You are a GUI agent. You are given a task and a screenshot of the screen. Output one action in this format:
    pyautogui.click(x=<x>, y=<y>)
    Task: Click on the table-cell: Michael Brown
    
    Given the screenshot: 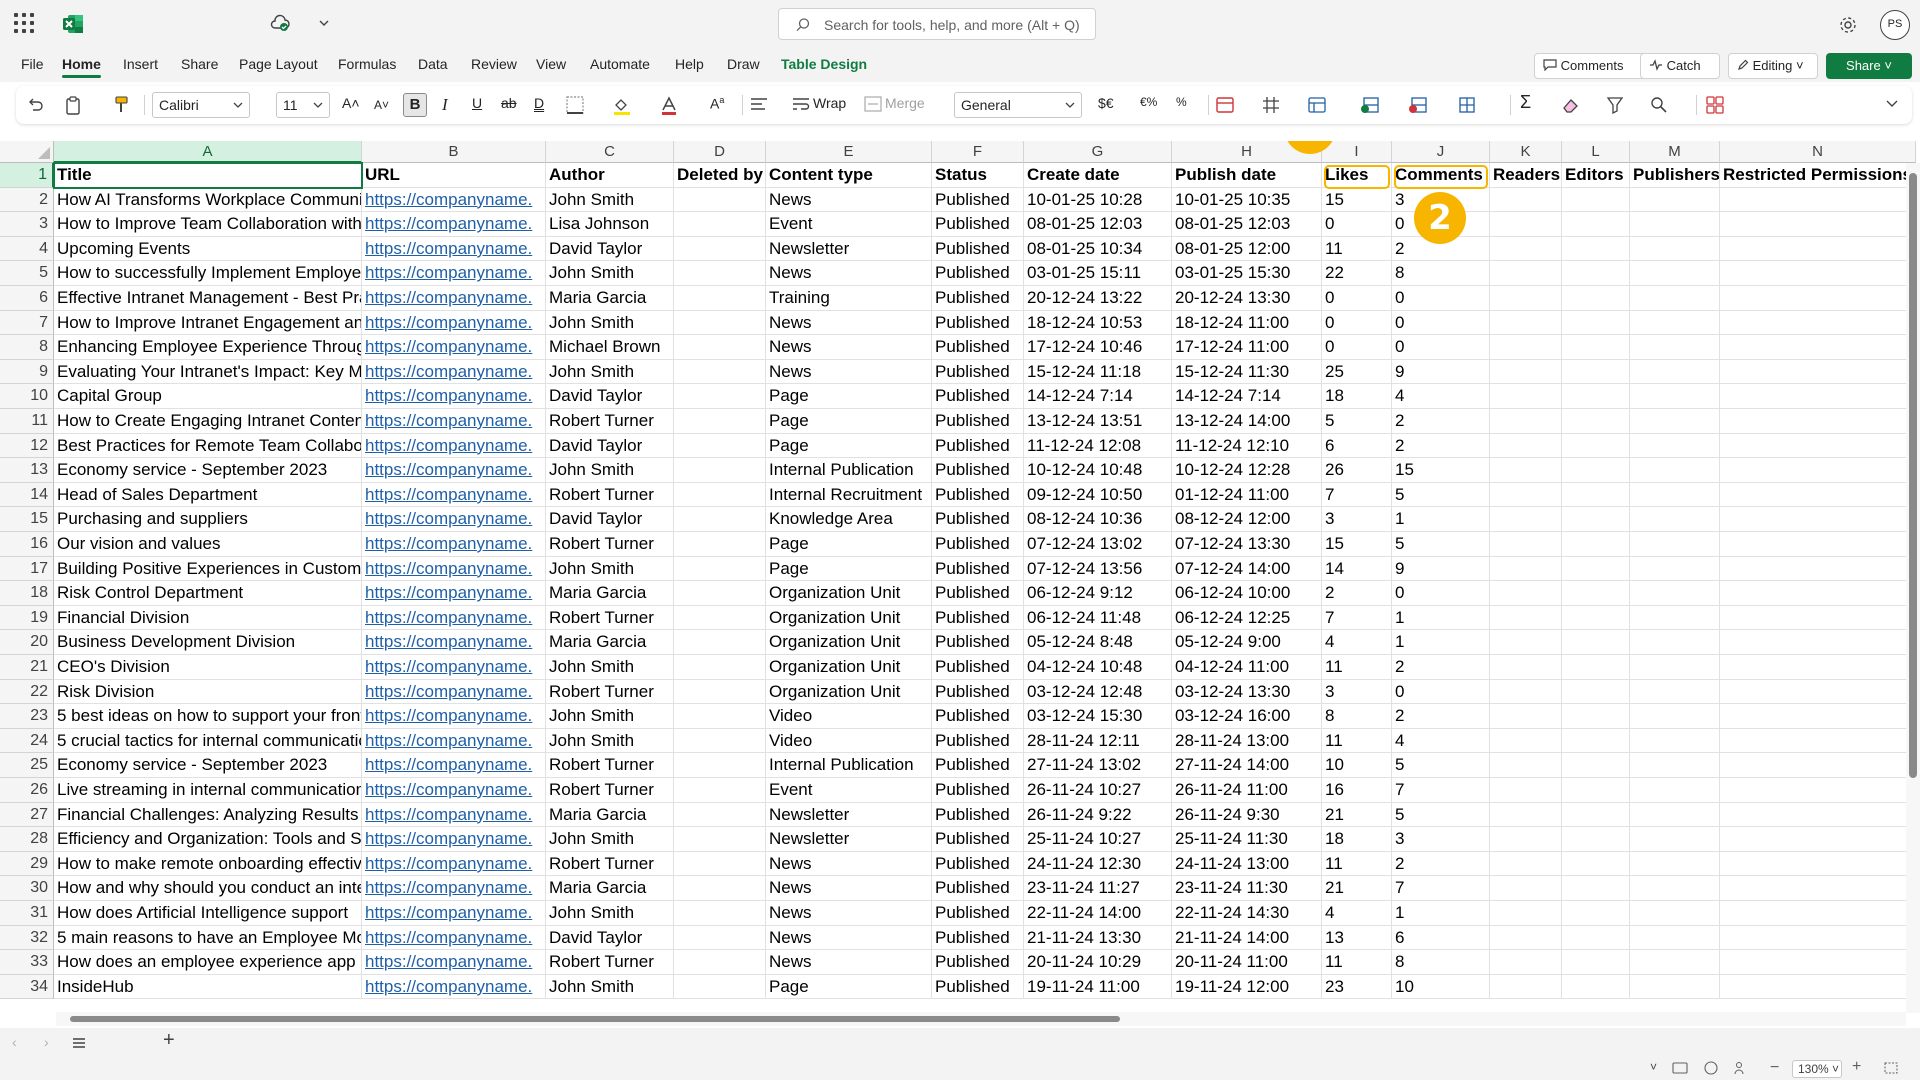 What is the action you would take?
    pyautogui.click(x=610, y=347)
    